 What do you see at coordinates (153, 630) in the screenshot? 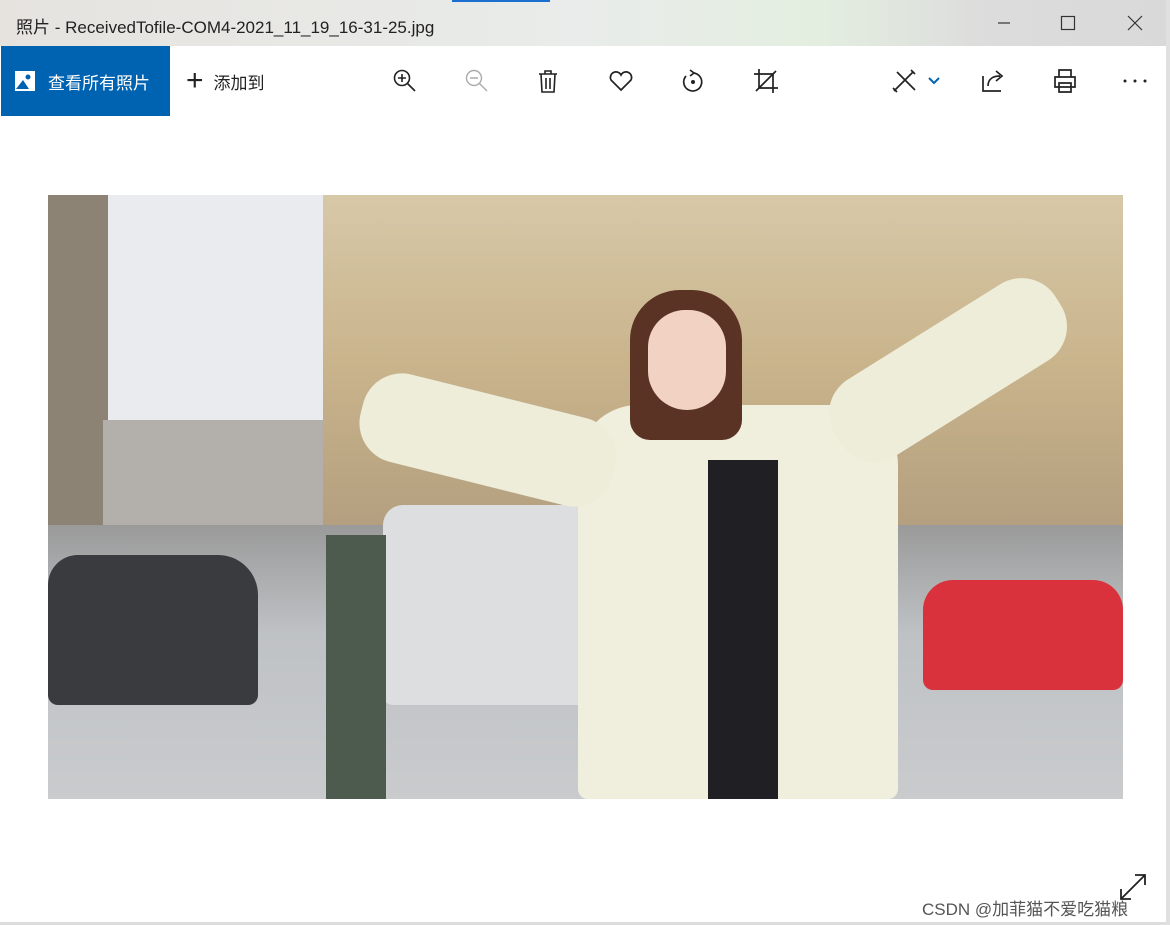
I see `car-dark` at bounding box center [153, 630].